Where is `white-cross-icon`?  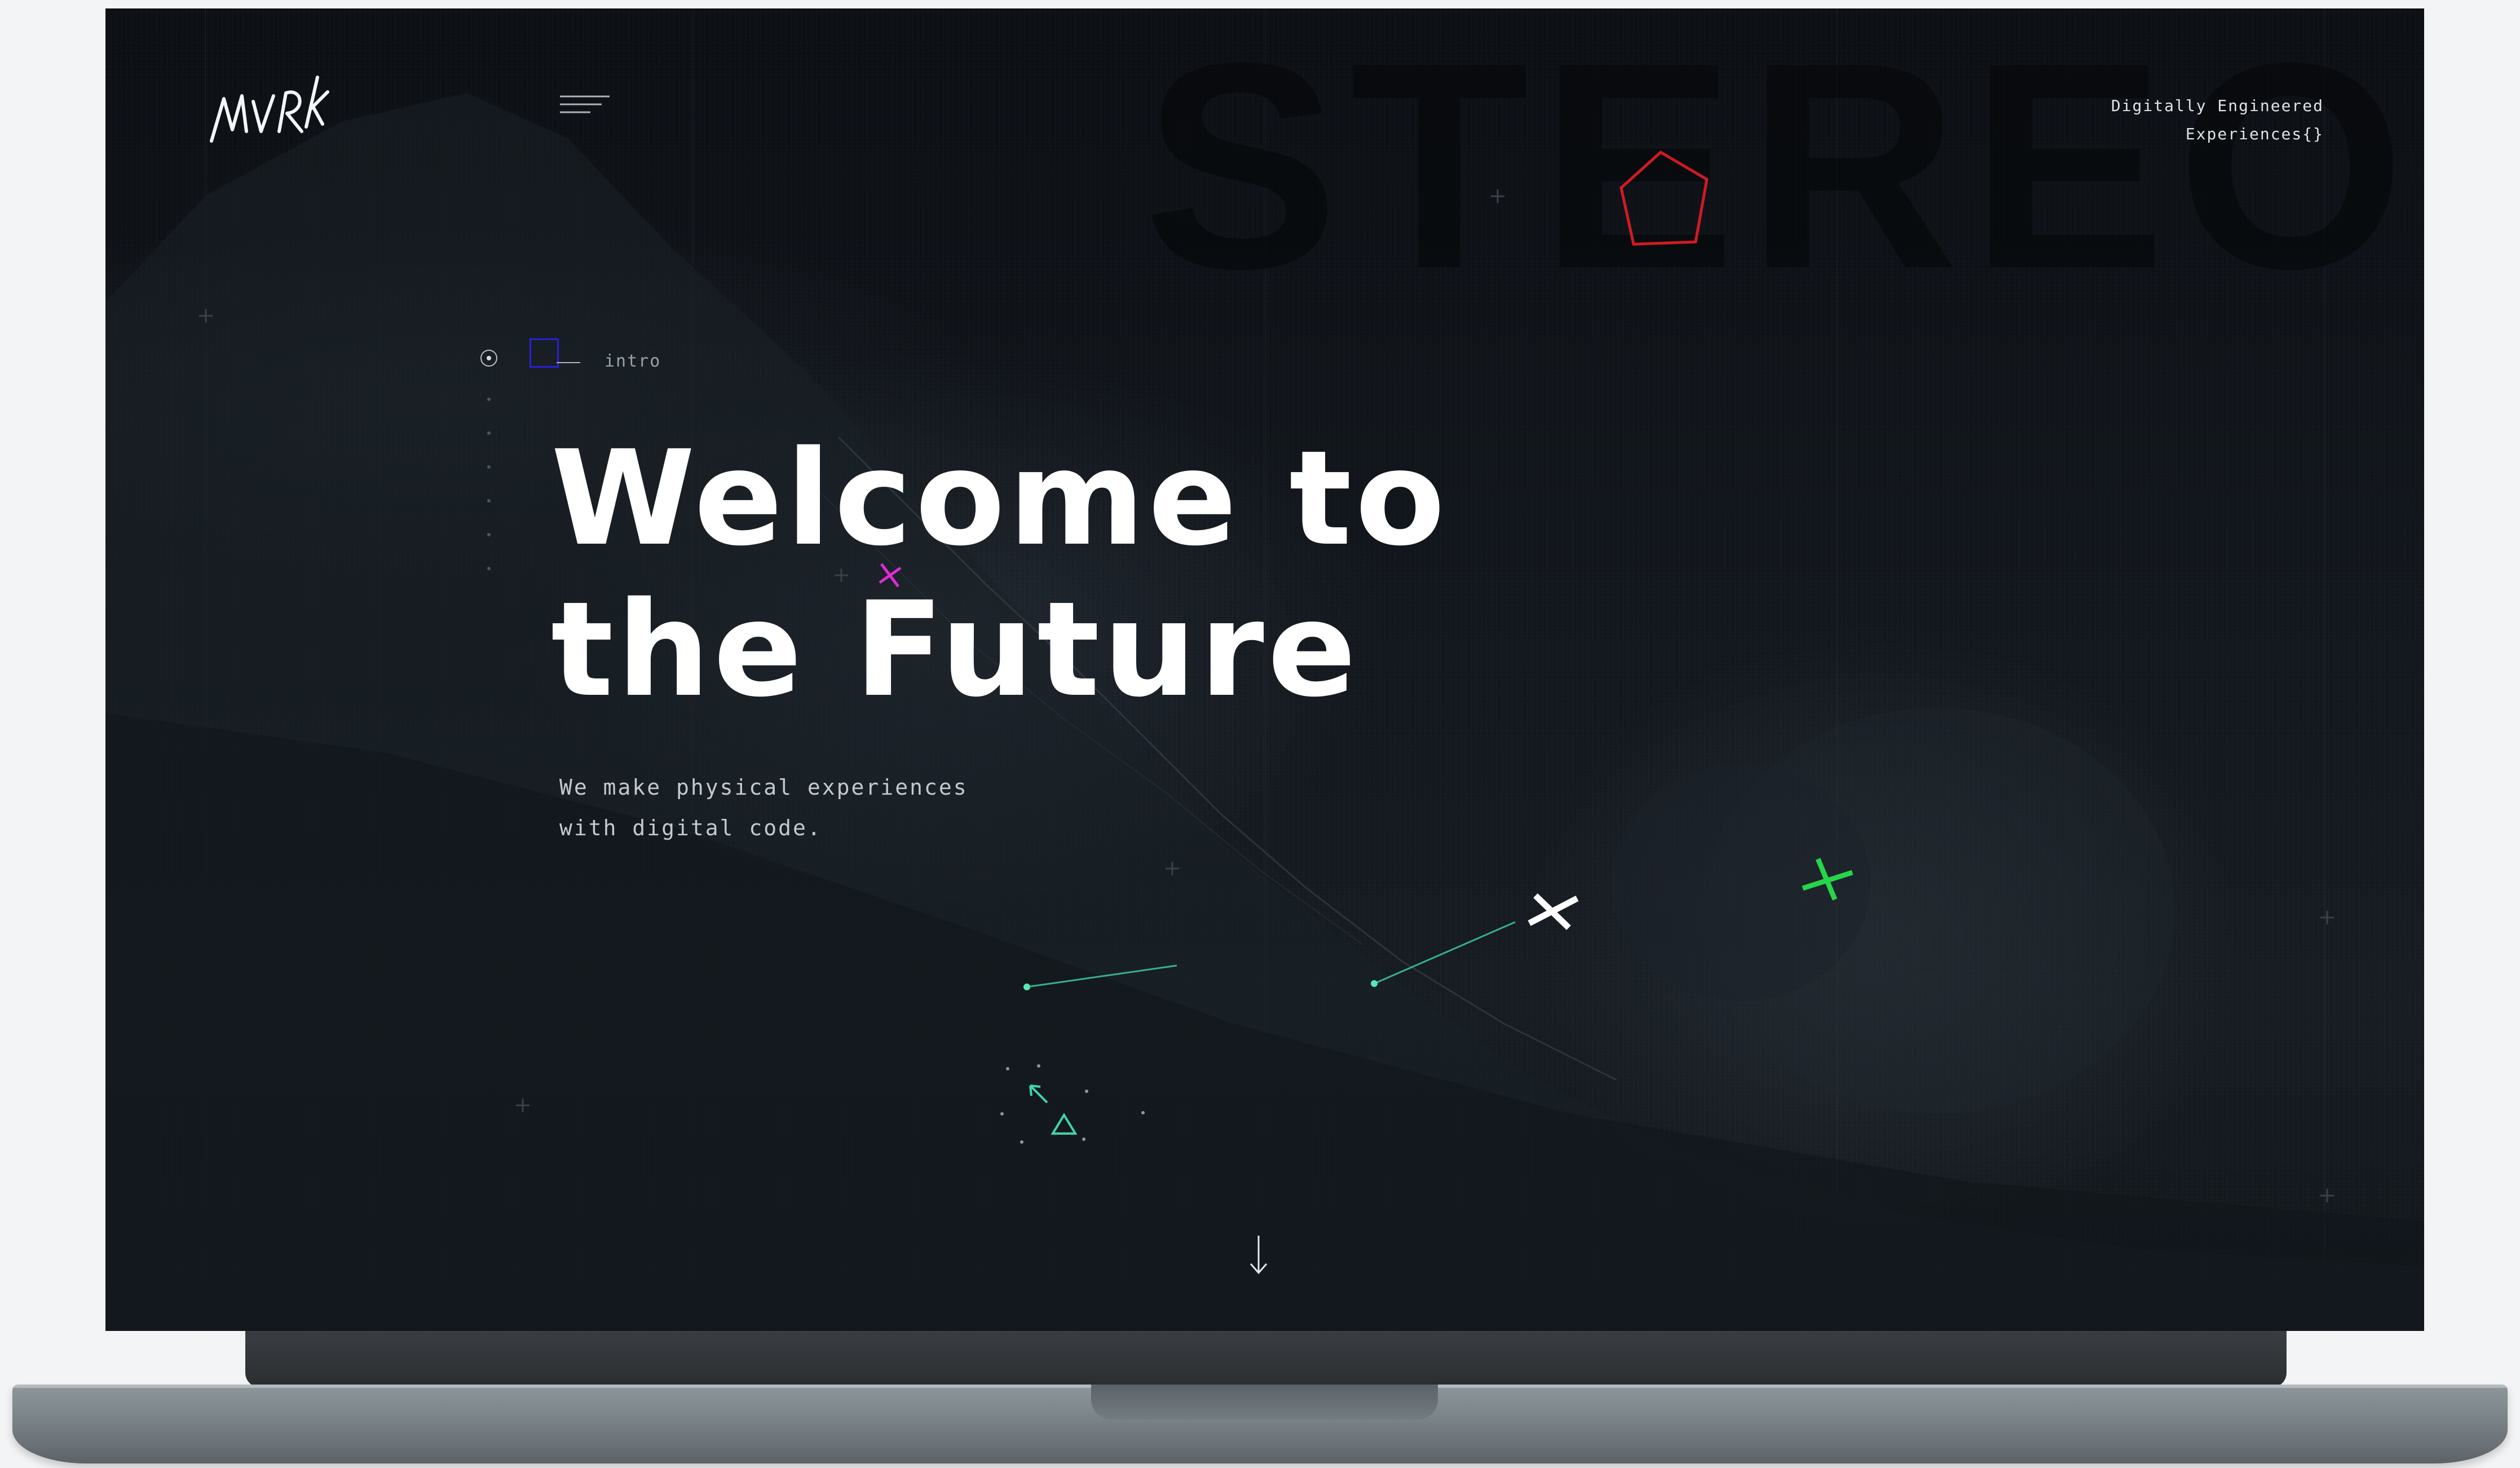 white-cross-icon is located at coordinates (1554, 911).